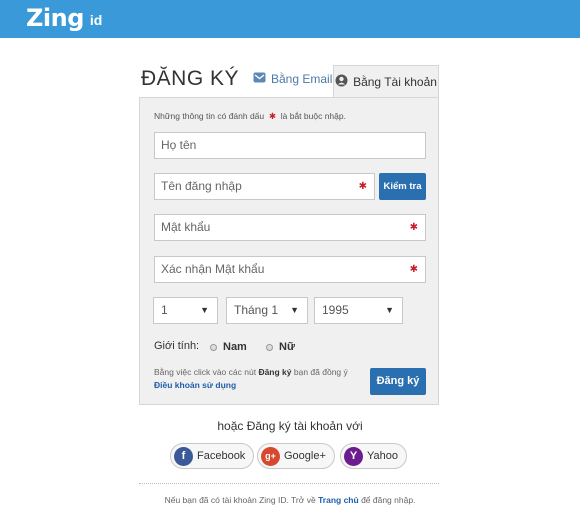 The height and width of the screenshot is (528, 580). I want to click on facebook-button: f Facebook, so click(212, 456).